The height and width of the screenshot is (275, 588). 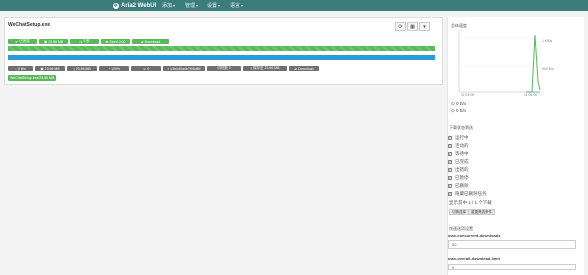 I want to click on users-icon: ☺, so click(x=144, y=68).